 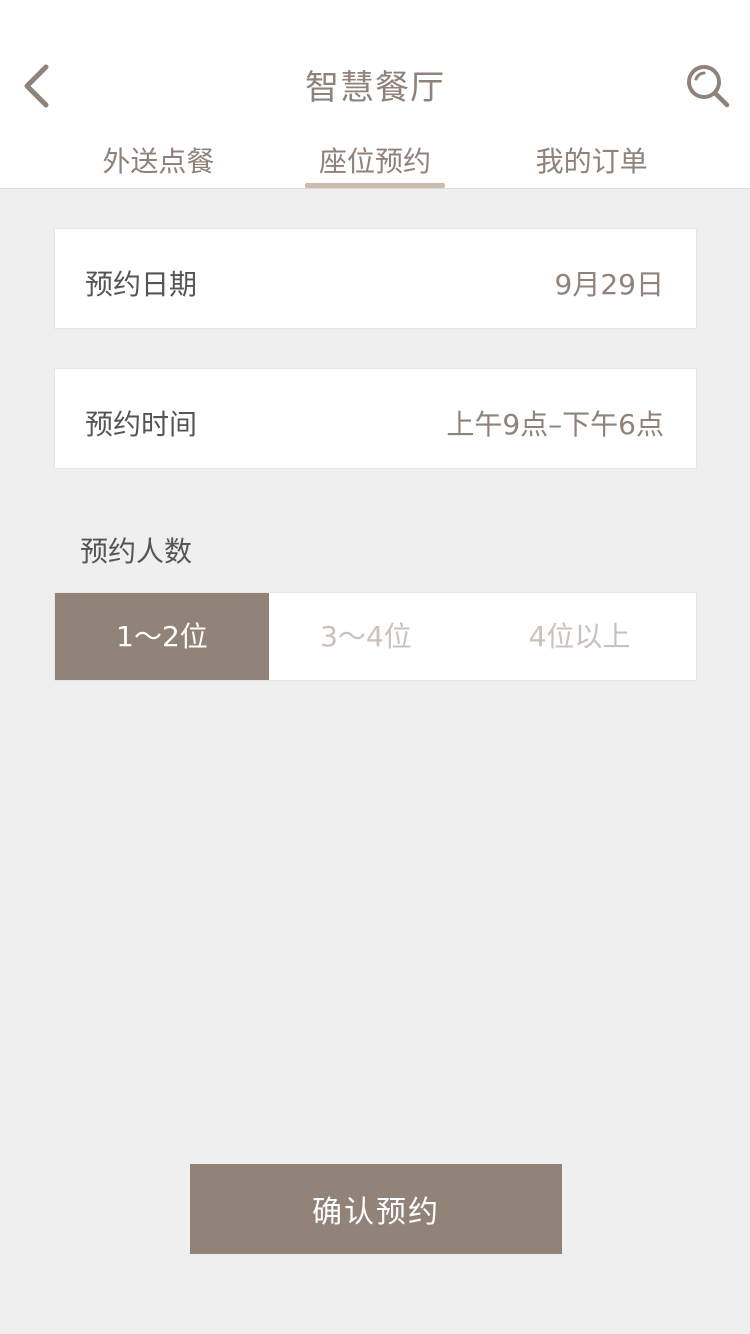 I want to click on date-label: 预约日期, so click(x=141, y=284).